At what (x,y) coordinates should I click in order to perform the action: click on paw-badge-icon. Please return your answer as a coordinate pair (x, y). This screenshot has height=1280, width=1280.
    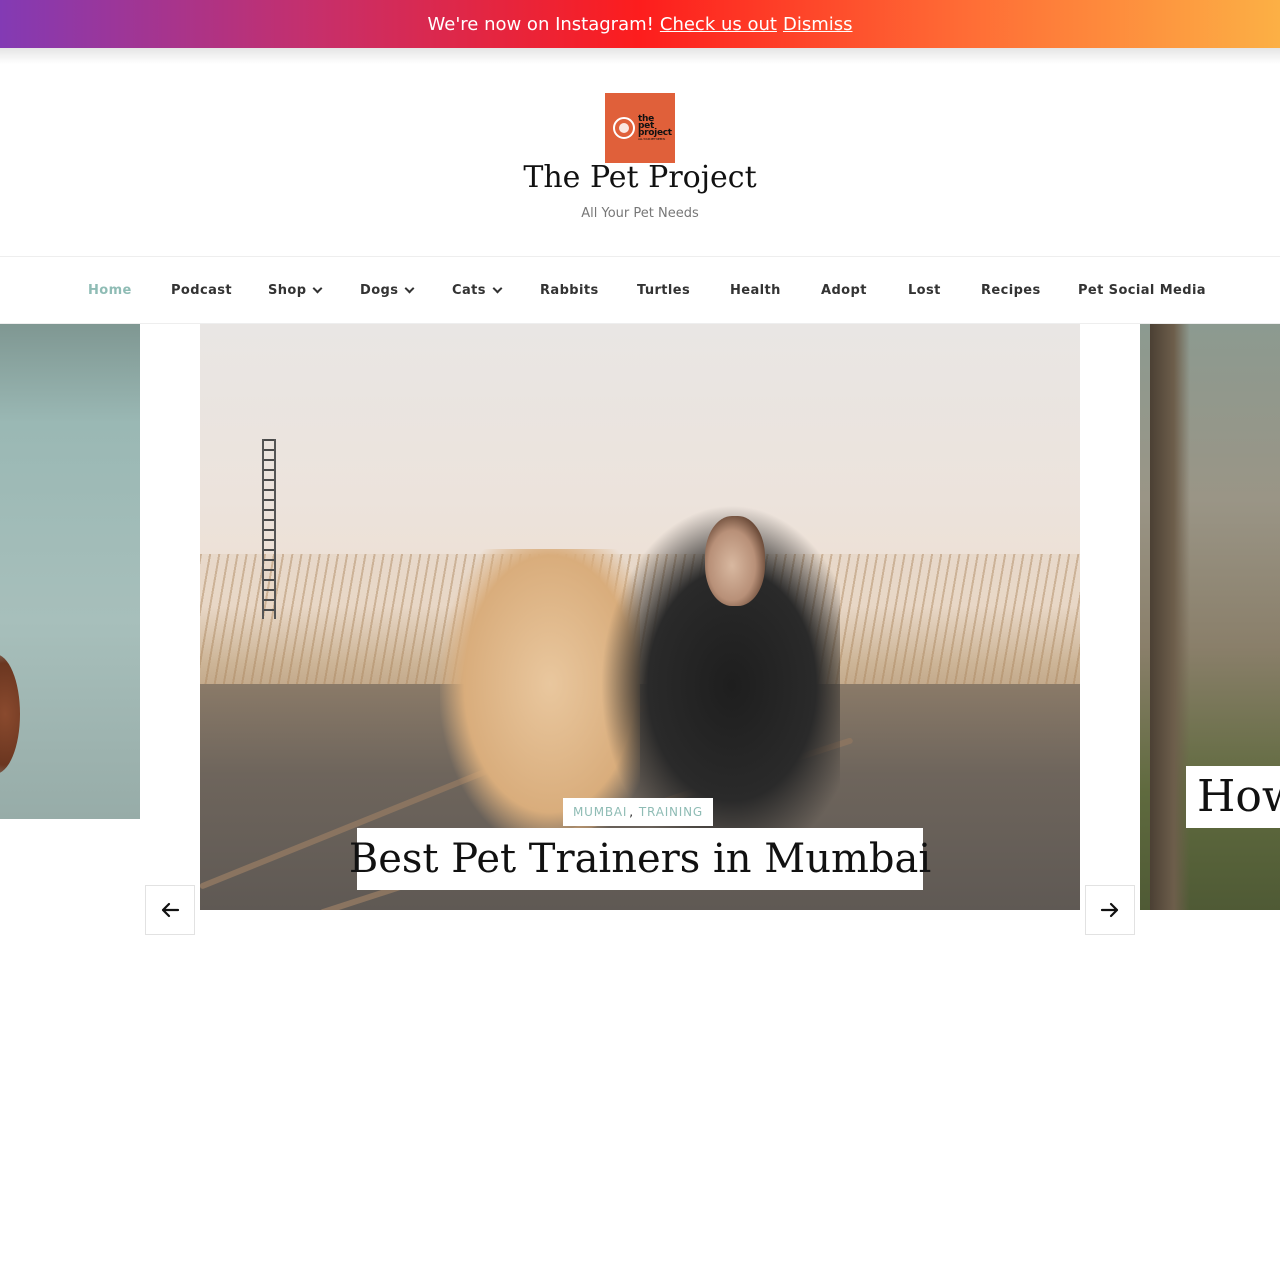
    Looking at the image, I should click on (624, 128).